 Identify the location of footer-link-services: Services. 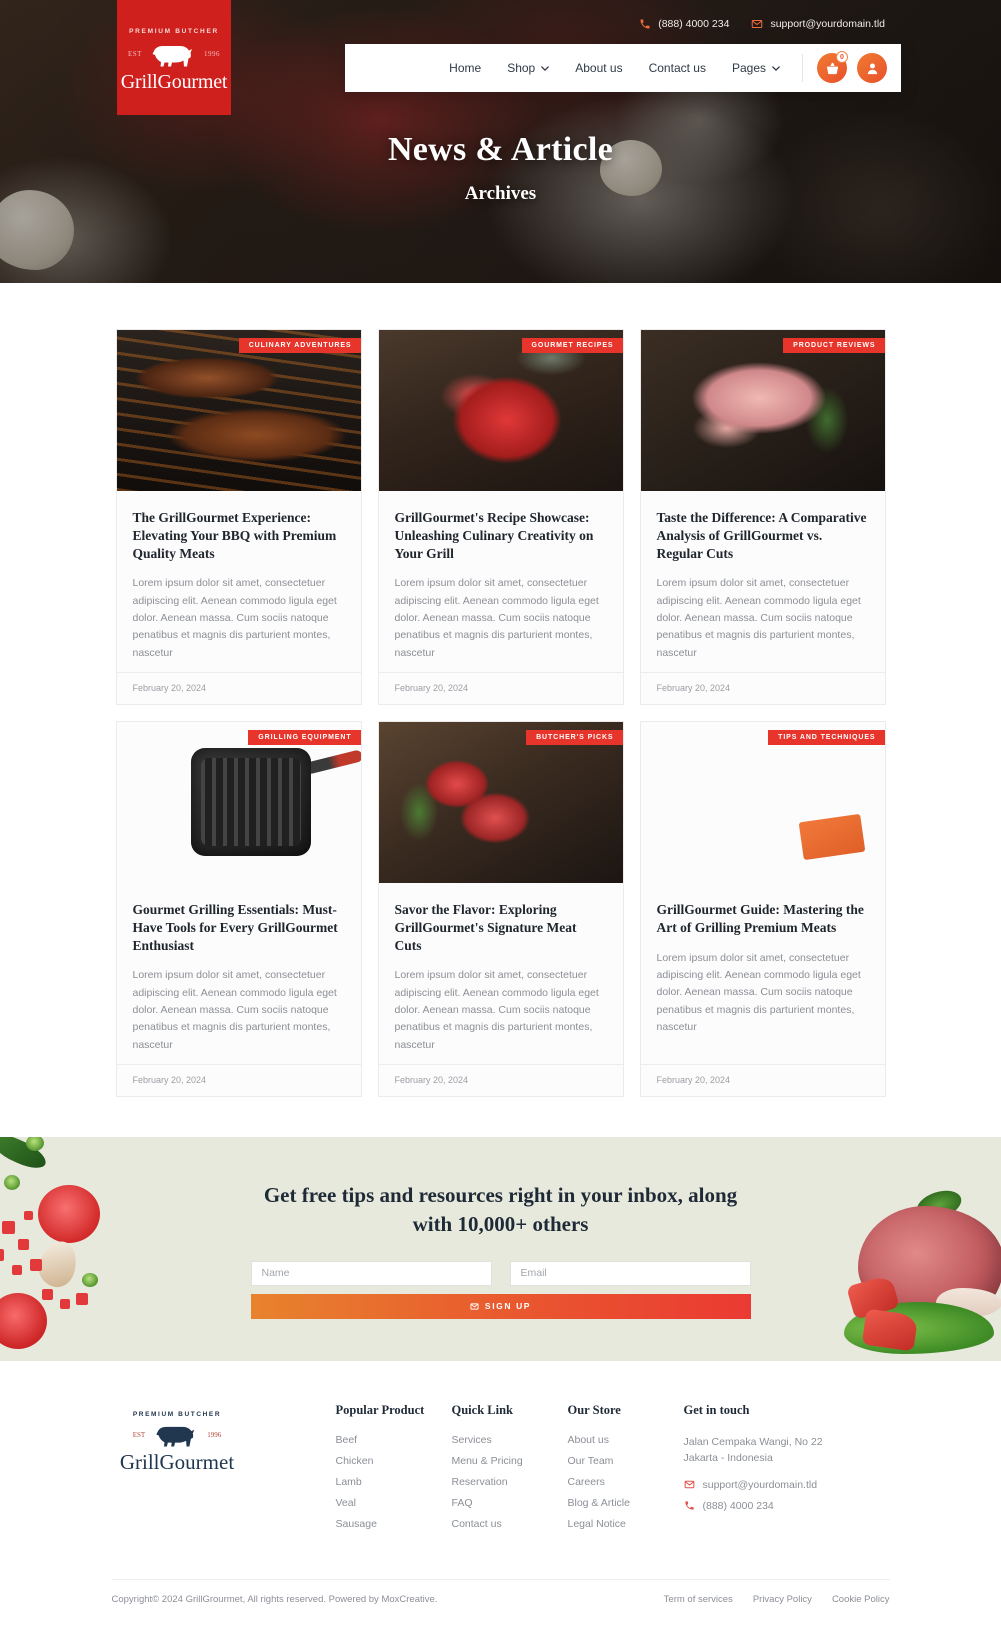
(510, 1440).